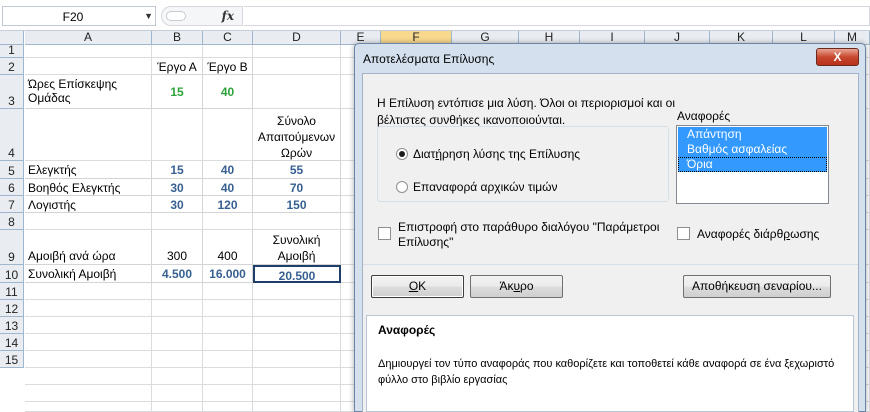 The width and height of the screenshot is (870, 412). What do you see at coordinates (228, 187) in the screenshot?
I see `cell-c6: 40` at bounding box center [228, 187].